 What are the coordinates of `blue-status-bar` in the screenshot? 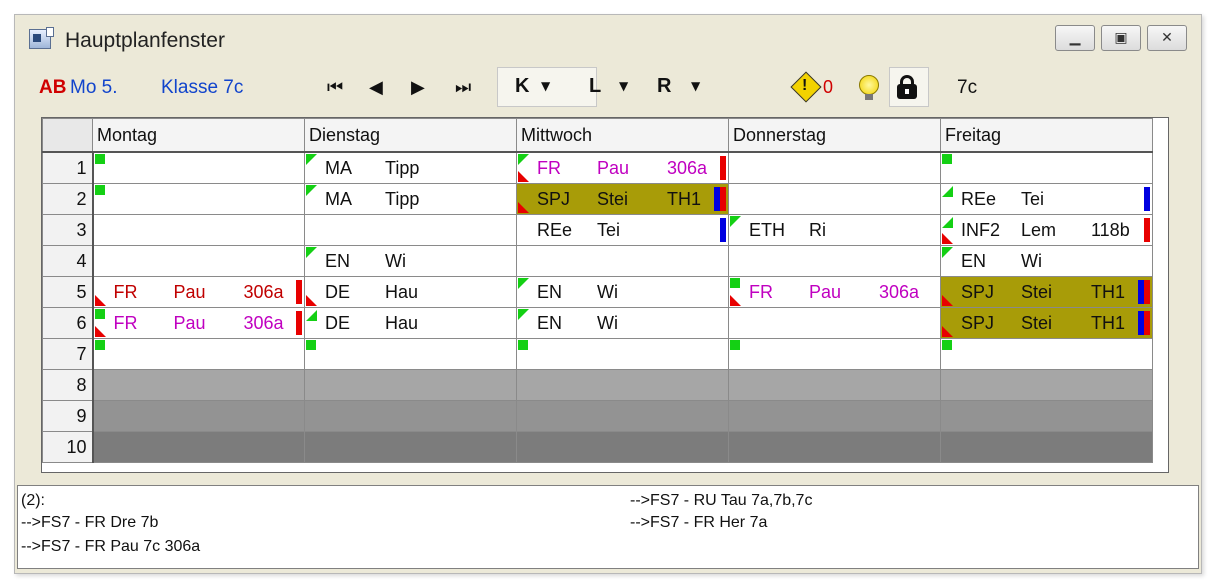 It's located at (1147, 199).